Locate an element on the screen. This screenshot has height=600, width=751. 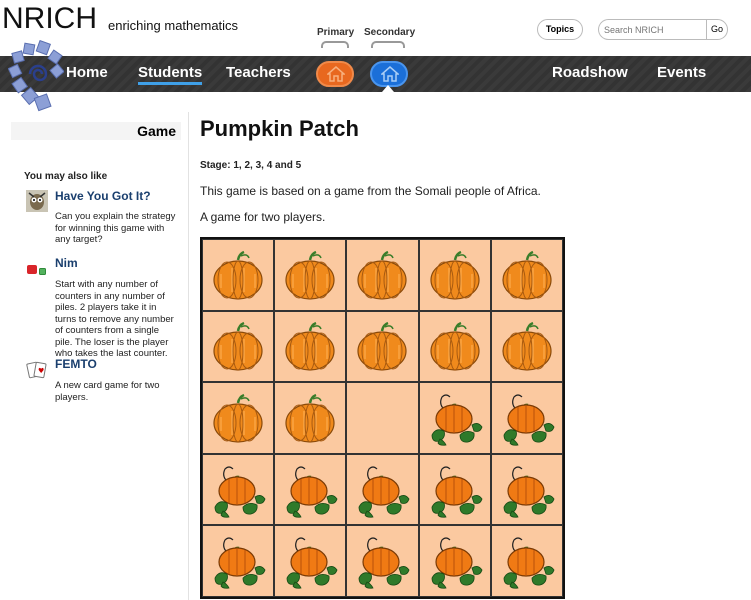
sidebar-heading: Game is located at coordinates (96, 131).